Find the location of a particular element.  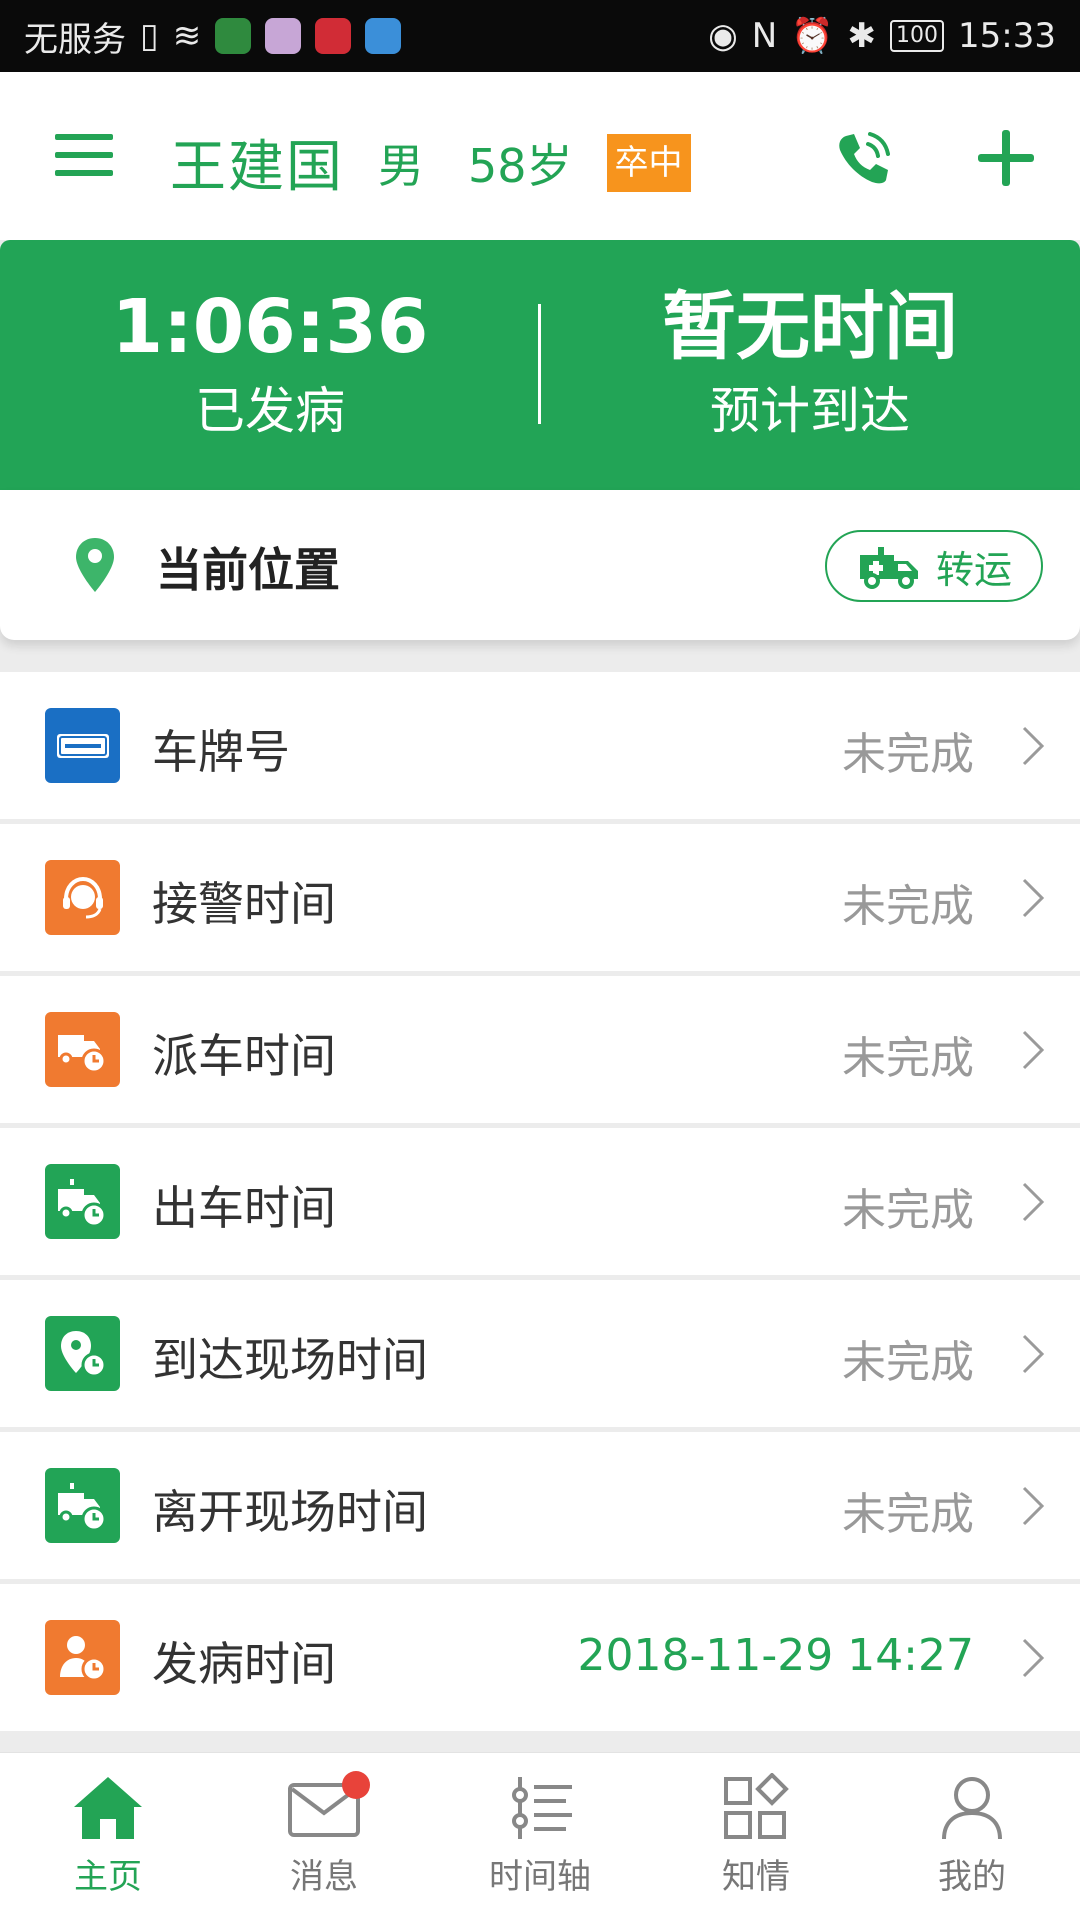

item-label: 离开现场时间 is located at coordinates (290, 1512).